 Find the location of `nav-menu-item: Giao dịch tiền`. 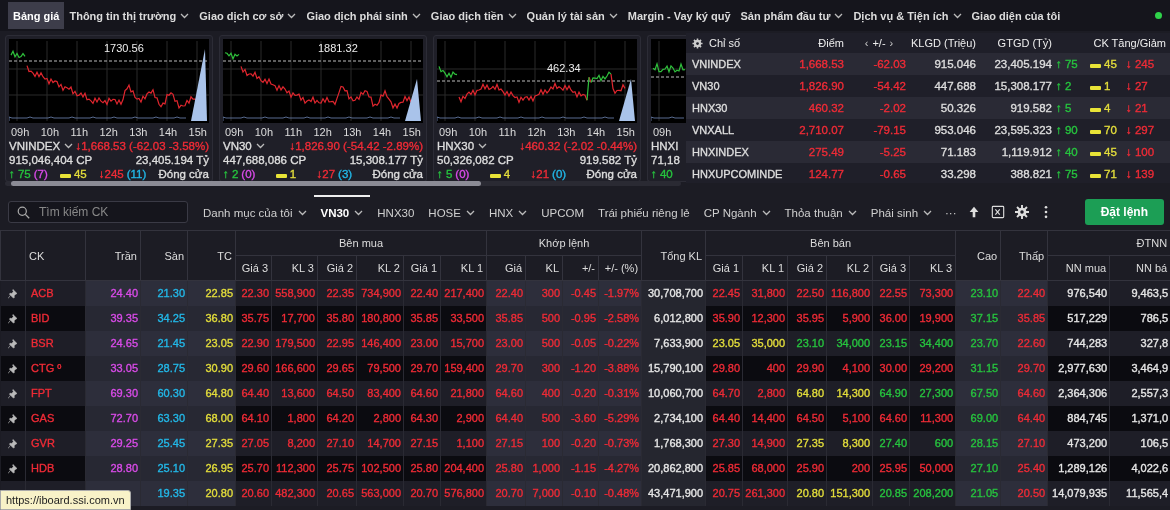

nav-menu-item: Giao dịch tiền is located at coordinates (473, 15).